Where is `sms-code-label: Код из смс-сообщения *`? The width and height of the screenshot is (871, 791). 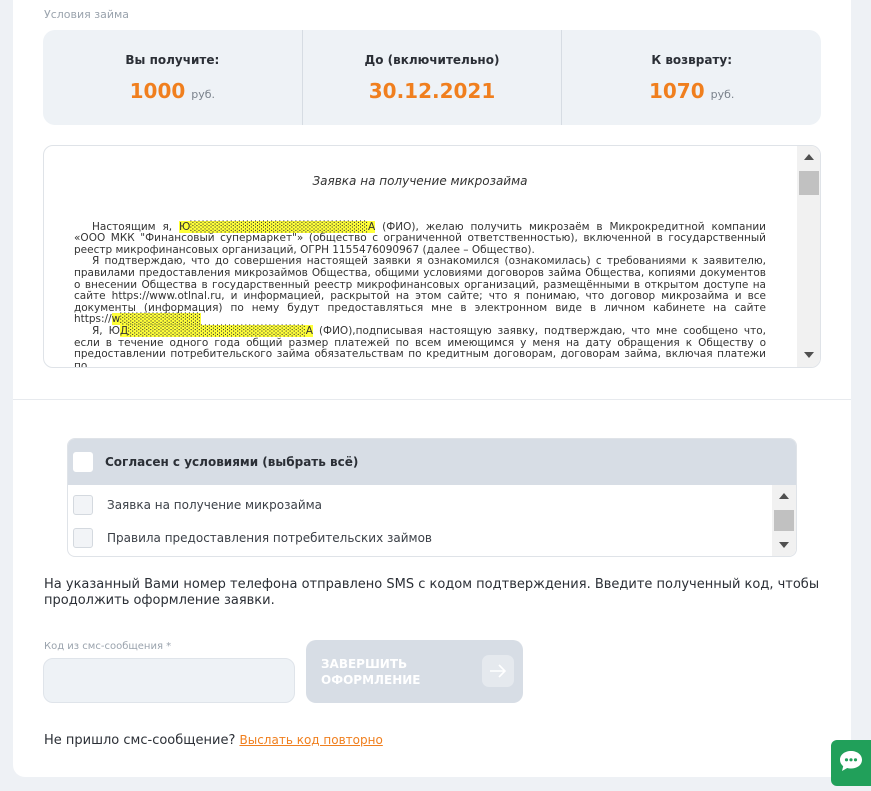 sms-code-label: Код из смс-сообщения * is located at coordinates (108, 646).